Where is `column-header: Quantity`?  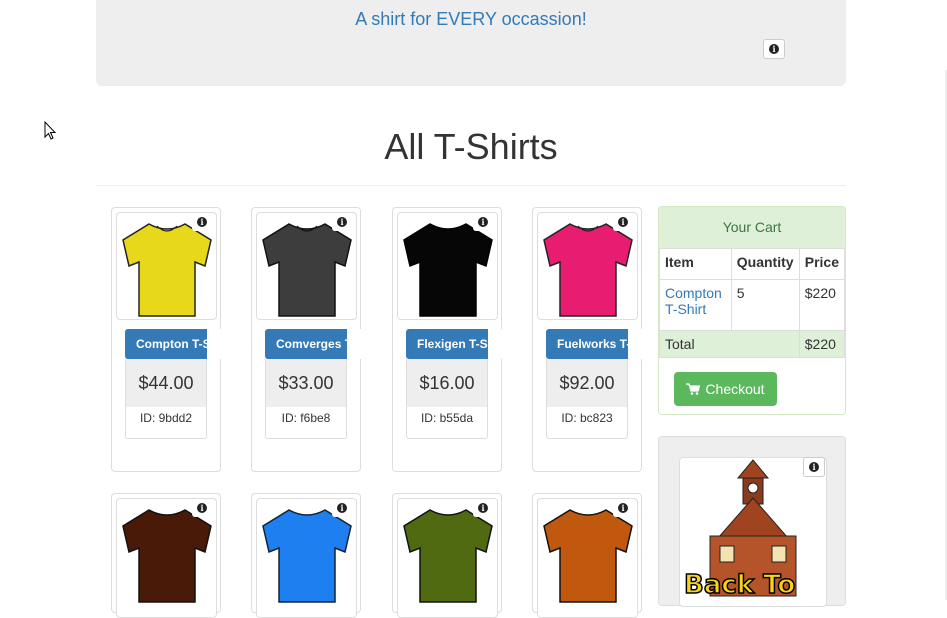
column-header: Quantity is located at coordinates (765, 264).